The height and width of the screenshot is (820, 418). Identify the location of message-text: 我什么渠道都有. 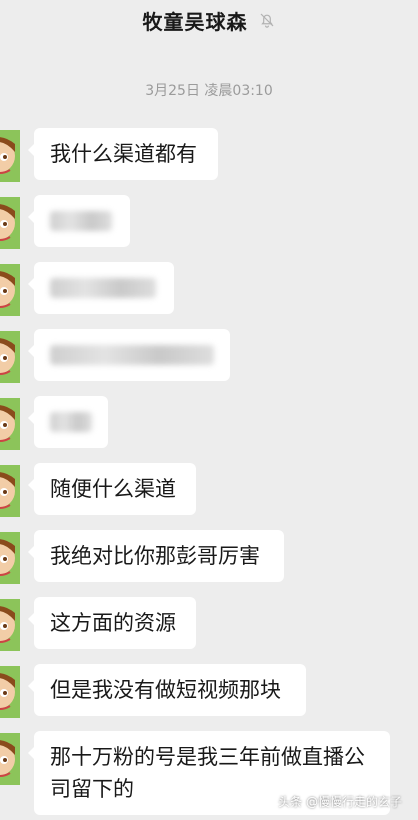
(123, 154).